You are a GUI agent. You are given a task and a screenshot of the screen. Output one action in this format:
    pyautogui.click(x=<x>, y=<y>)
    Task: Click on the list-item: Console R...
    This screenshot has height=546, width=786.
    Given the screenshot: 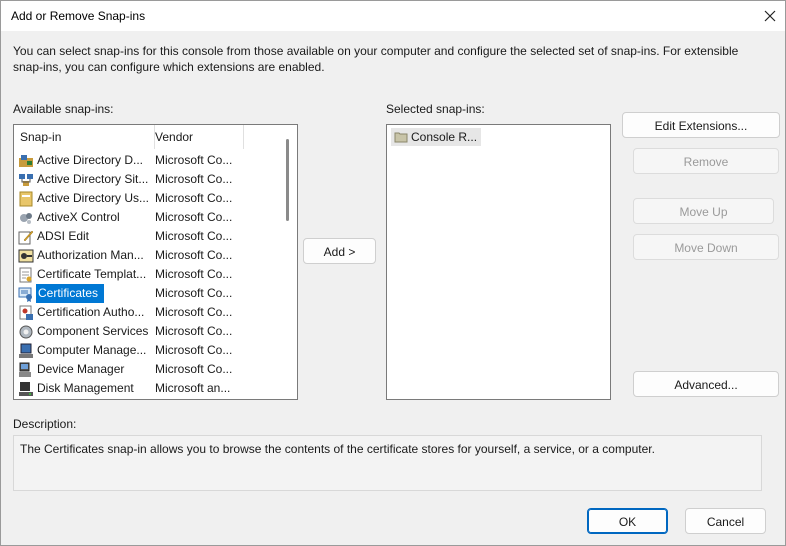 What is the action you would take?
    pyautogui.click(x=436, y=138)
    